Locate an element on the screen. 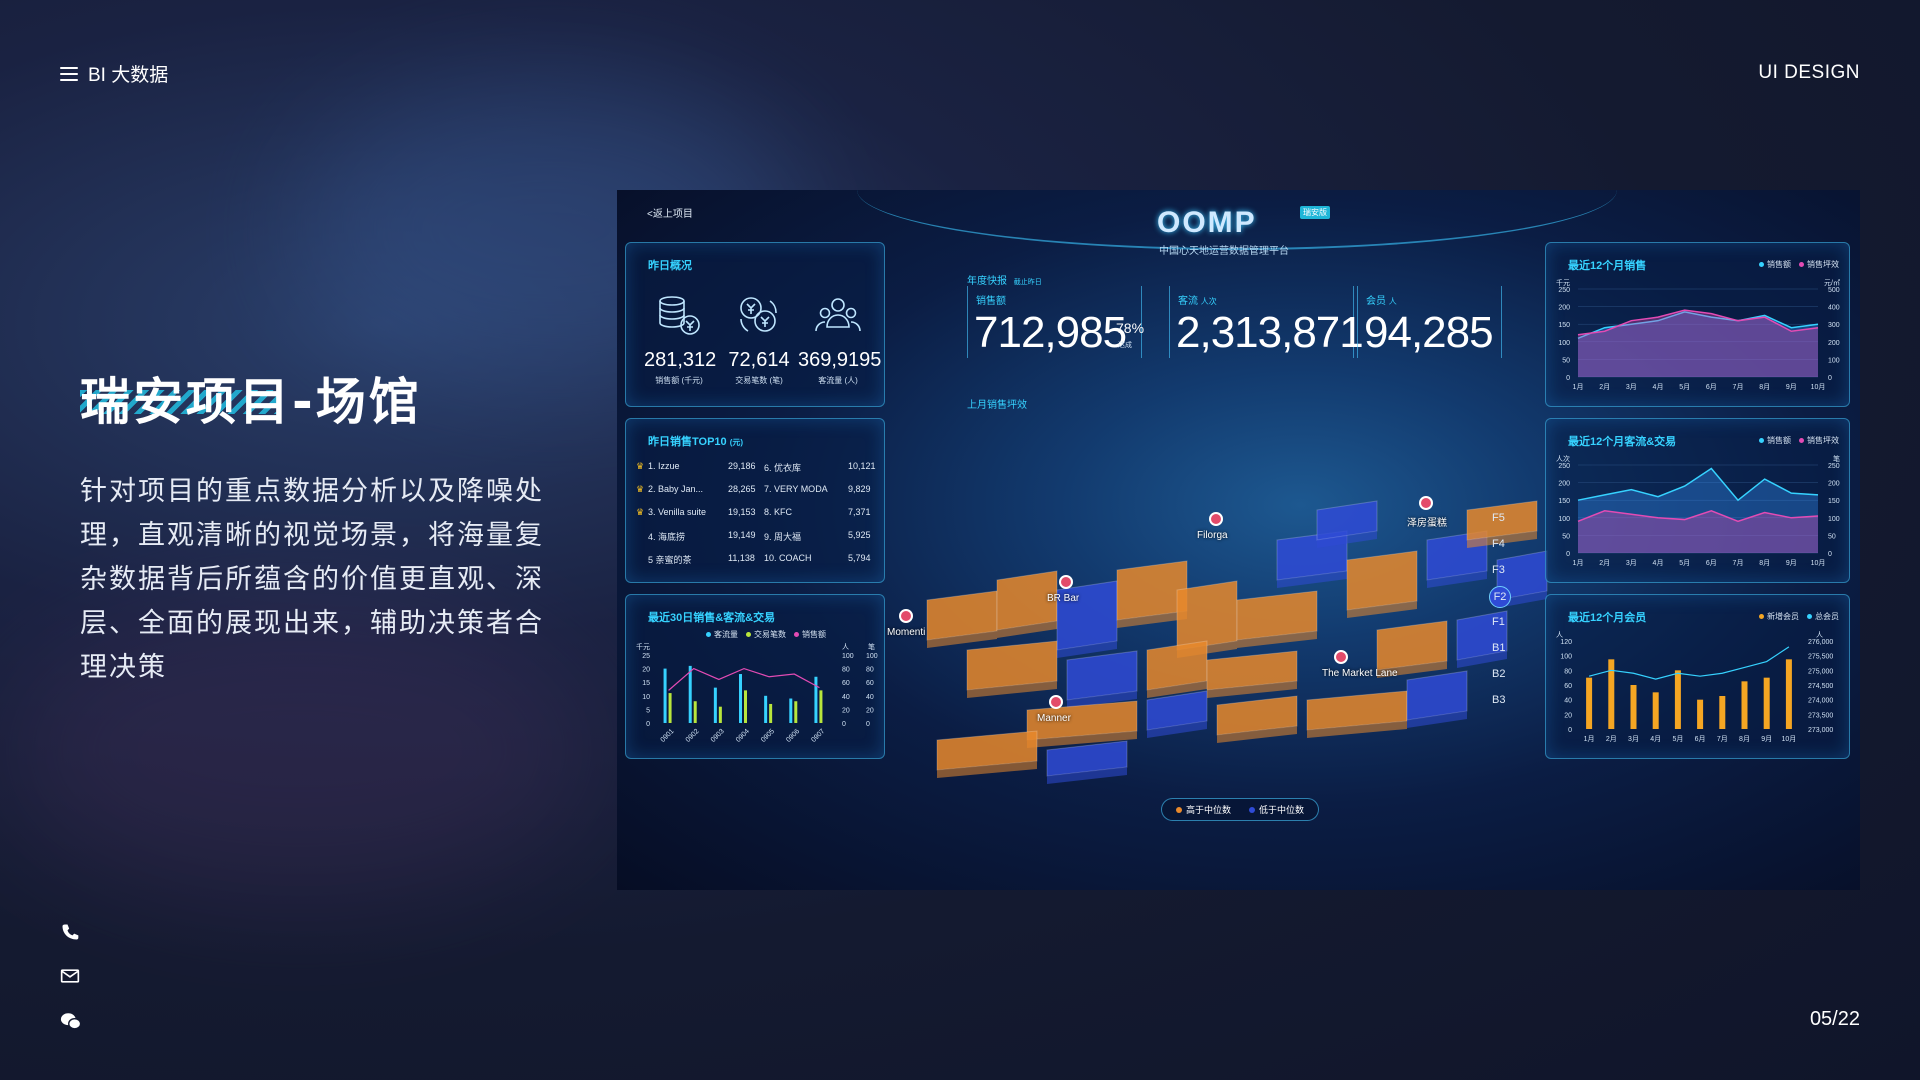 This screenshot has width=1920, height=1080. map-store-label: The Market Lane is located at coordinates (1360, 673).